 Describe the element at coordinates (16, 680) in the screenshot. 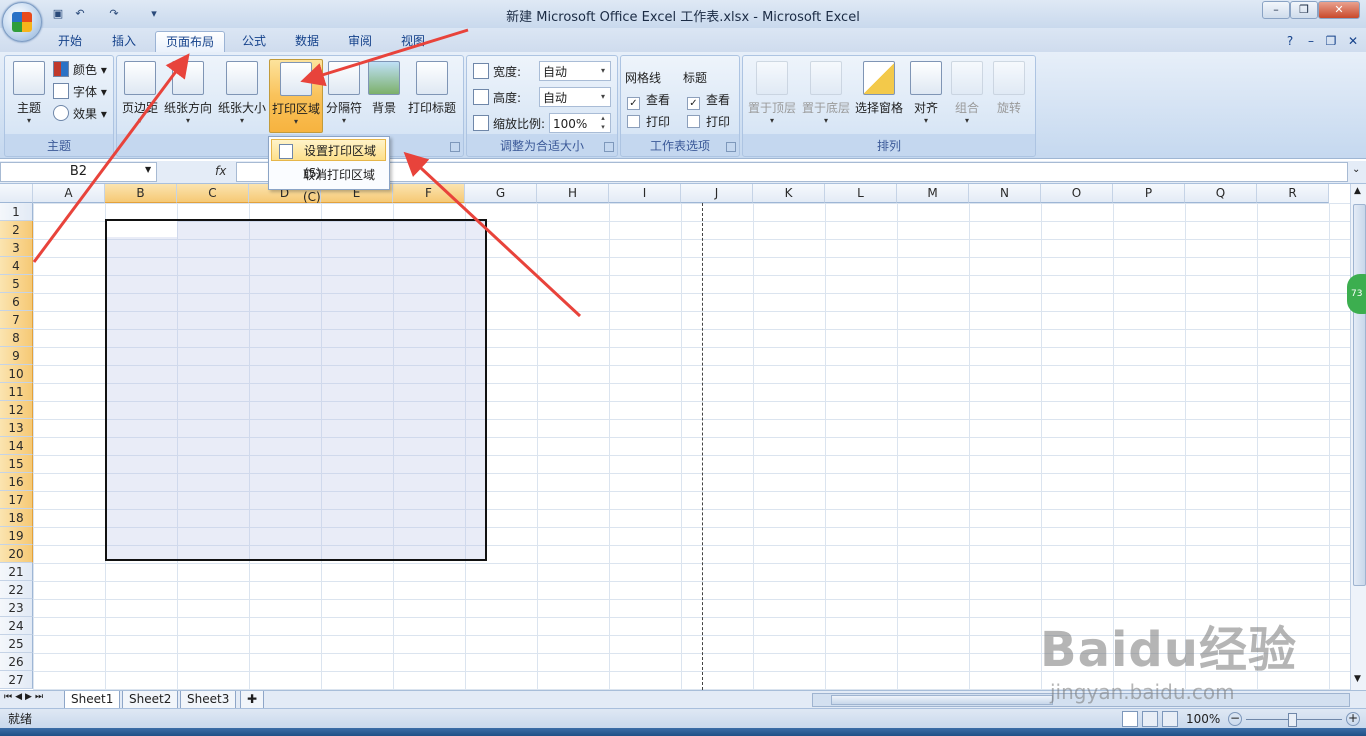

I see `row-header-27: 27` at that location.